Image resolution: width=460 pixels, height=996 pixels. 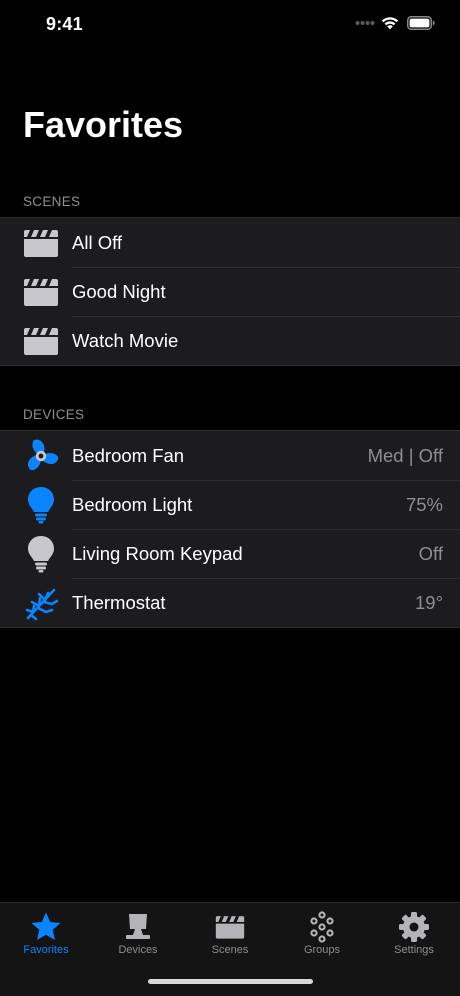 I want to click on scene-row-good-night: Good Night, so click(x=230, y=291).